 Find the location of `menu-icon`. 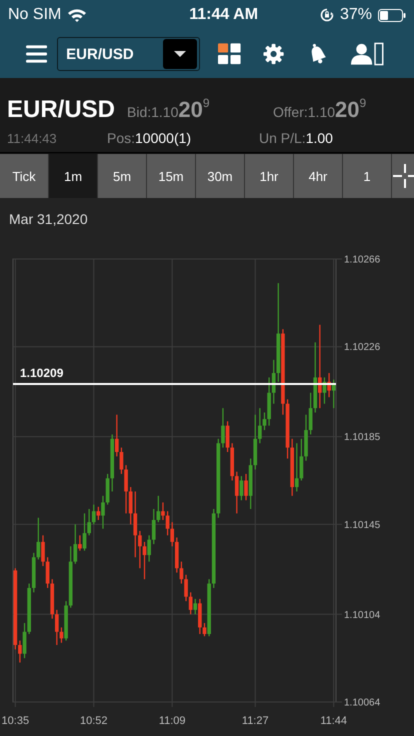

menu-icon is located at coordinates (37, 54).